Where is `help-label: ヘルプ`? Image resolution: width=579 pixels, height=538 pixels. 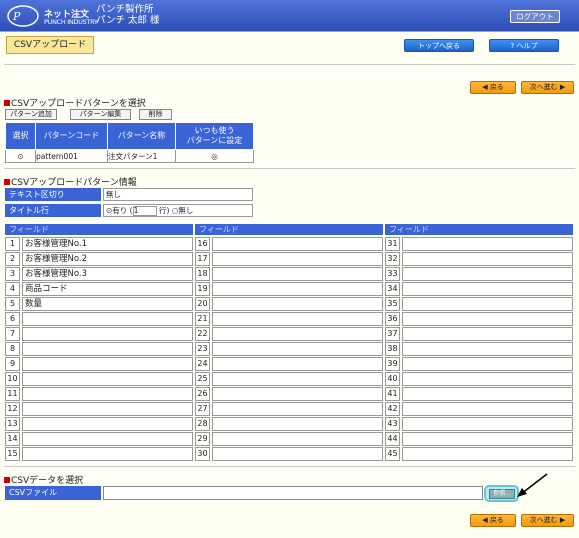 help-label: ヘルプ is located at coordinates (527, 46).